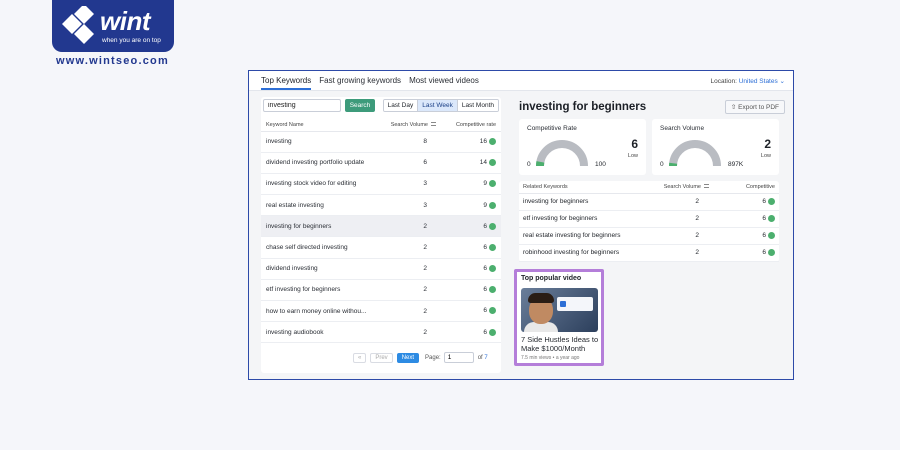 This screenshot has width=900, height=450. What do you see at coordinates (131, 40) in the screenshot?
I see `brand-tagline: when you are on top` at bounding box center [131, 40].